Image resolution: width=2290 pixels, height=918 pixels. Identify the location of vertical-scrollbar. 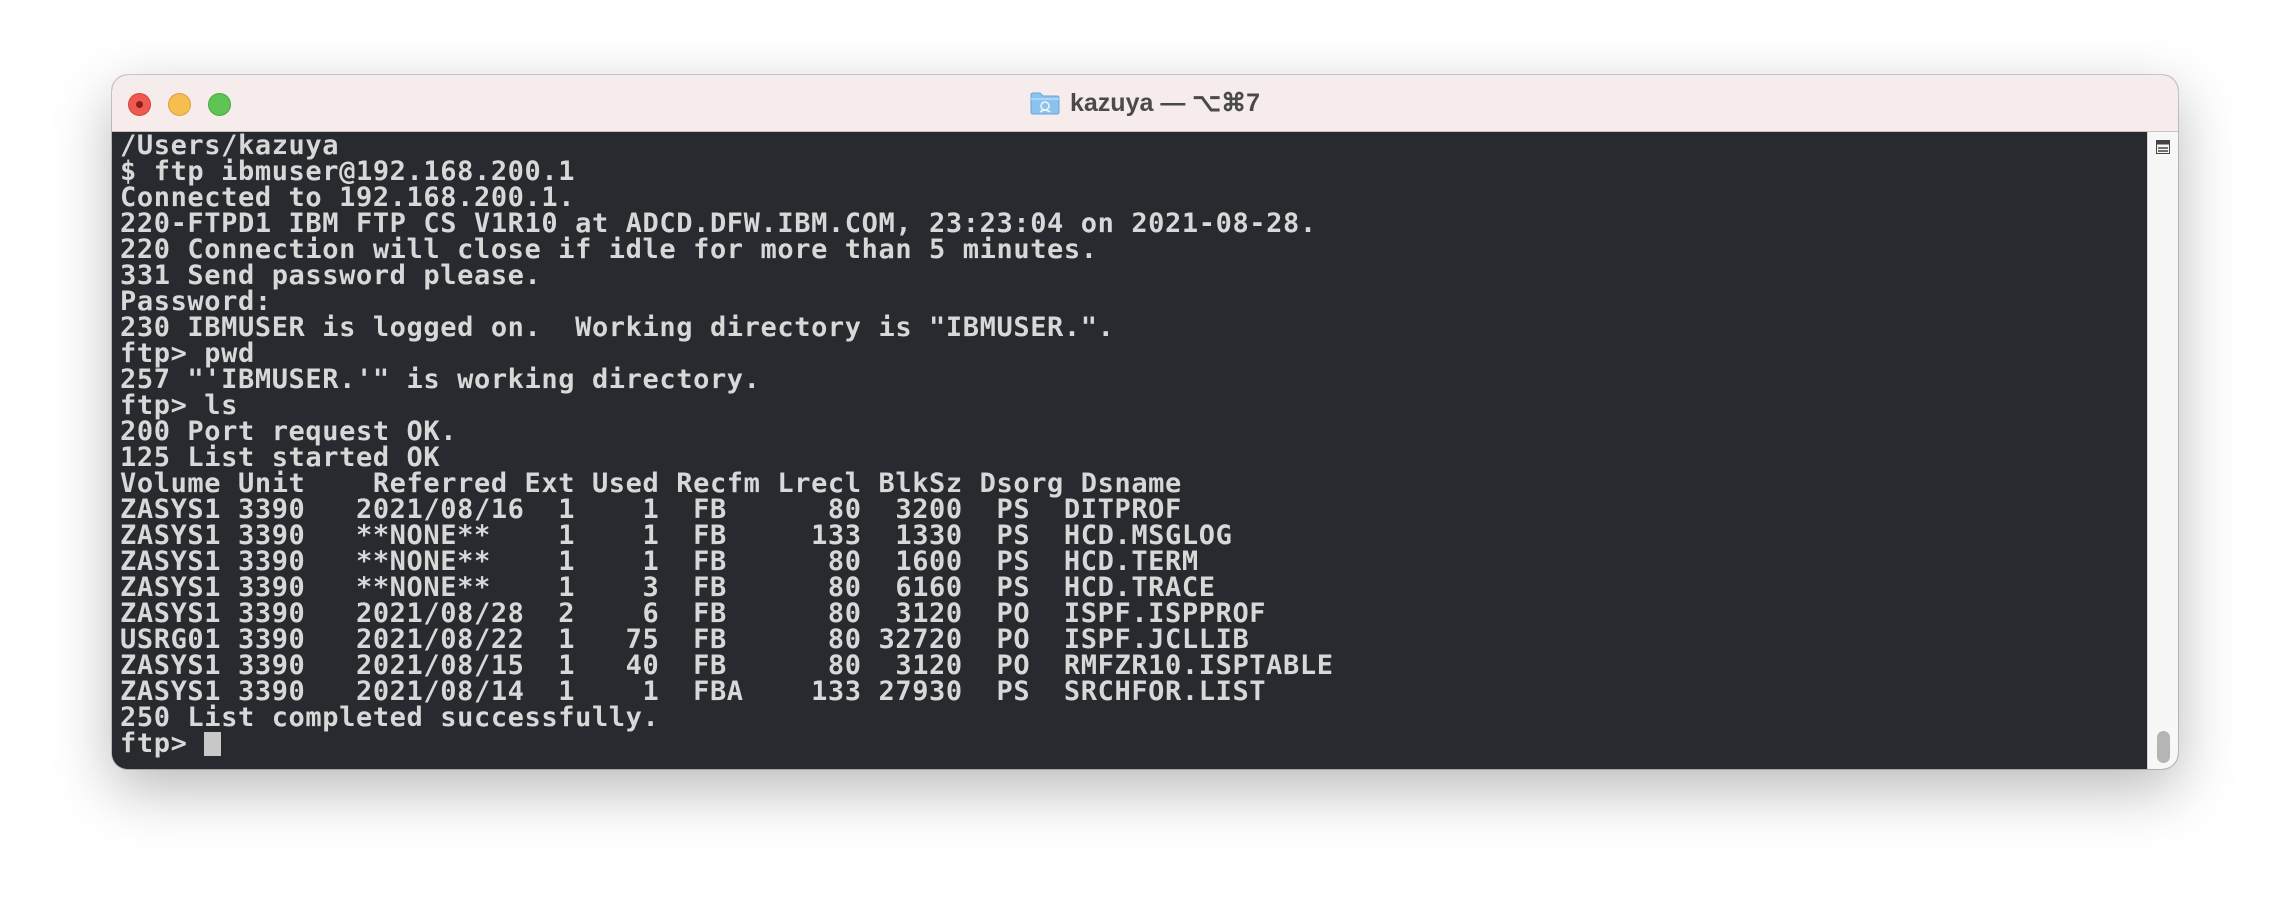
(2162, 450).